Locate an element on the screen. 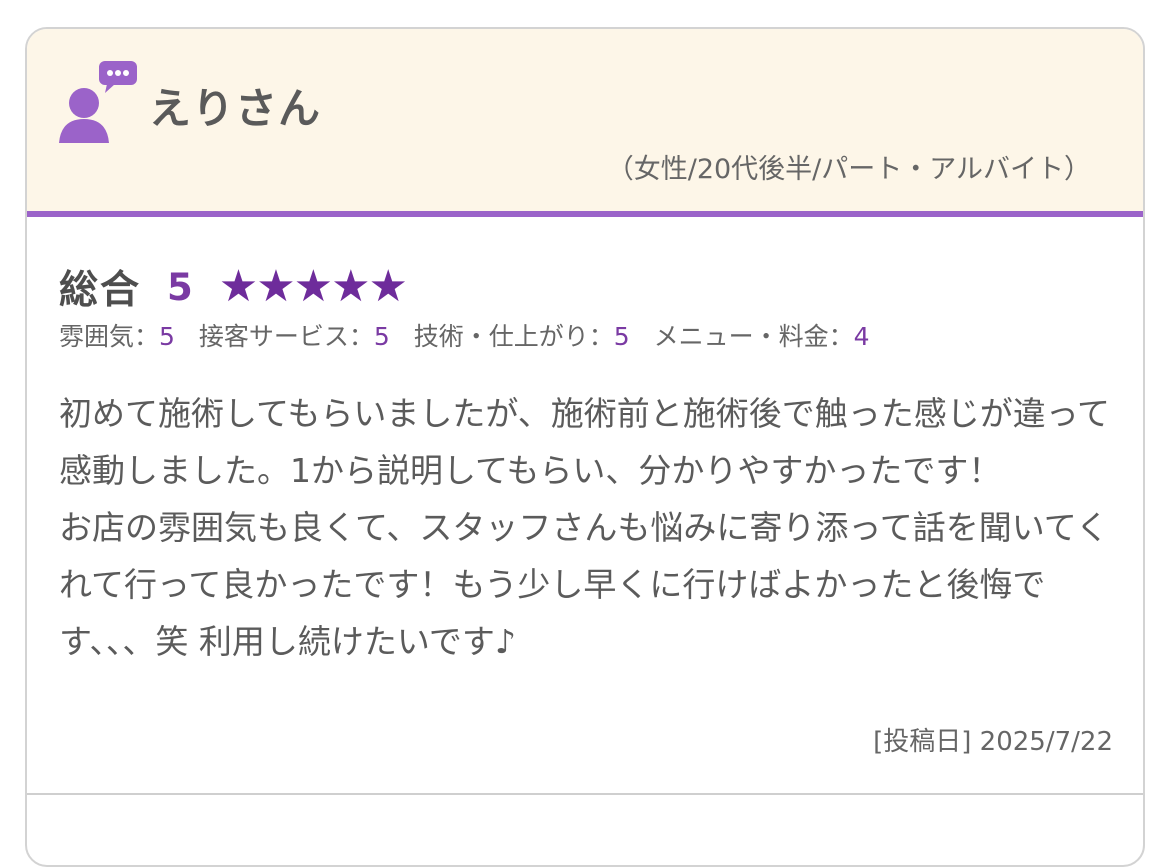 Image resolution: width=1170 pixels, height=867 pixels. overall-rating: 総合 5 ★★★★★ is located at coordinates (233, 287).